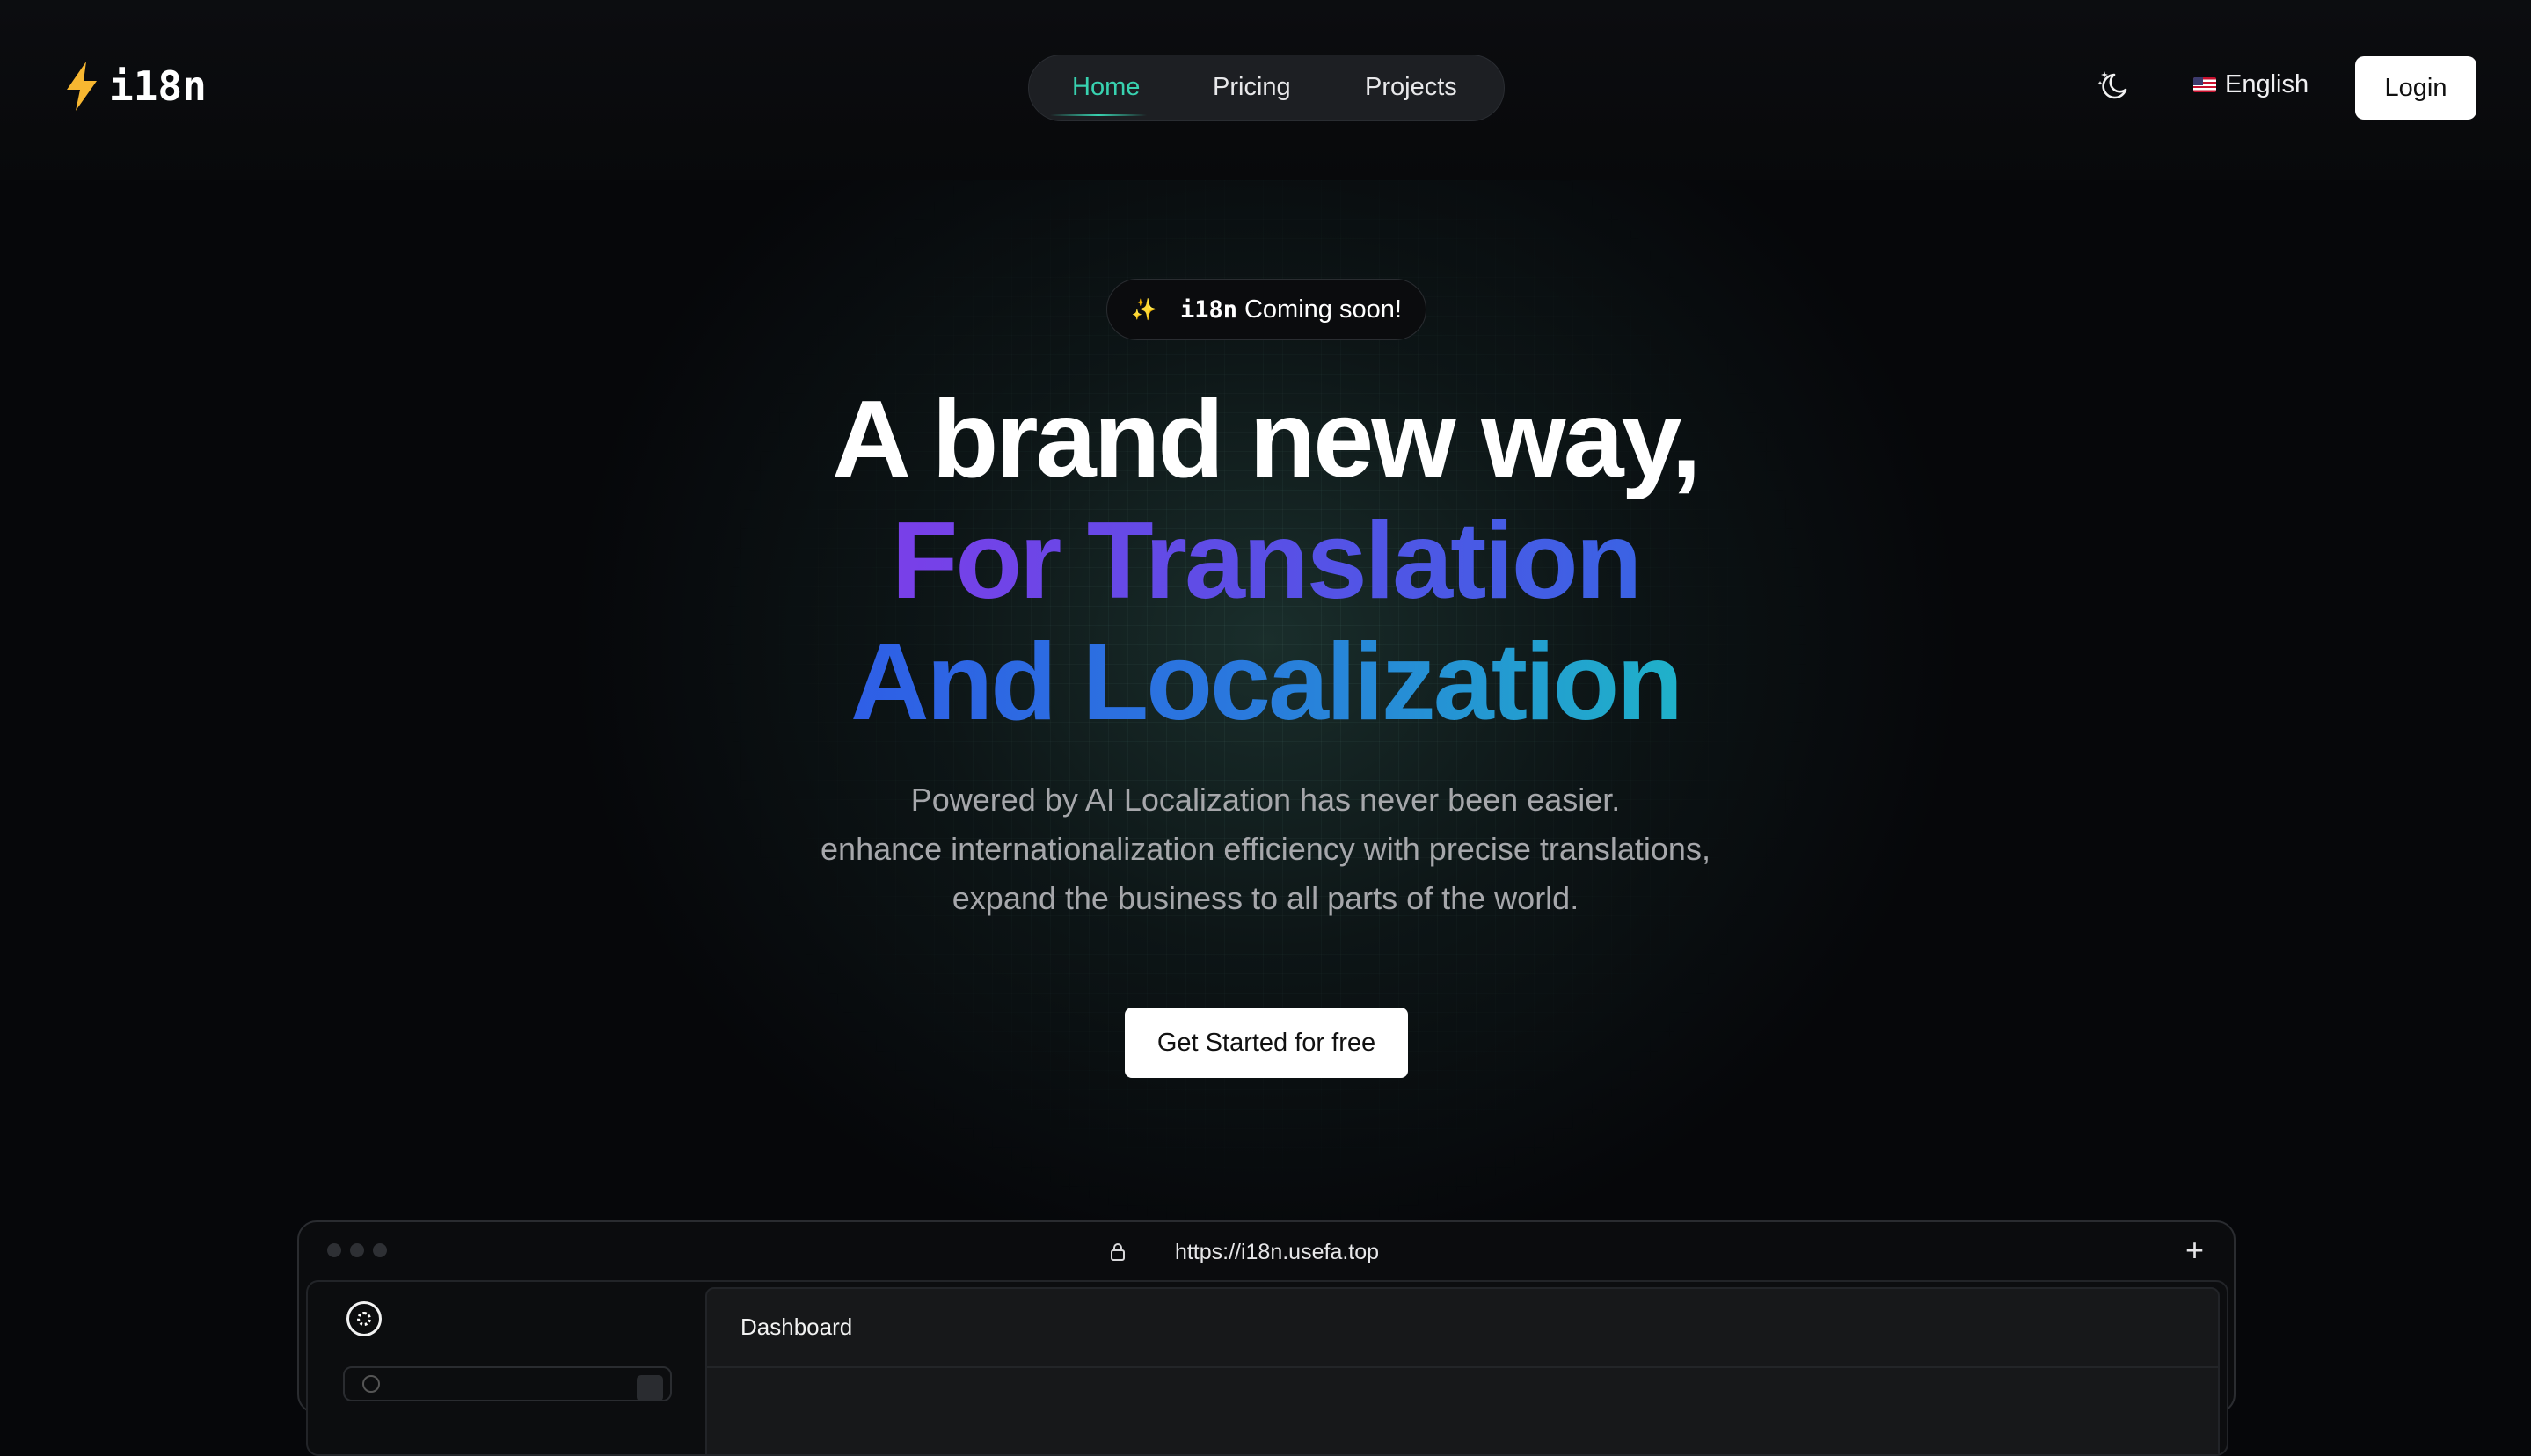 The width and height of the screenshot is (2531, 1456). Describe the element at coordinates (364, 1318) in the screenshot. I see `app-logo-icon` at that location.